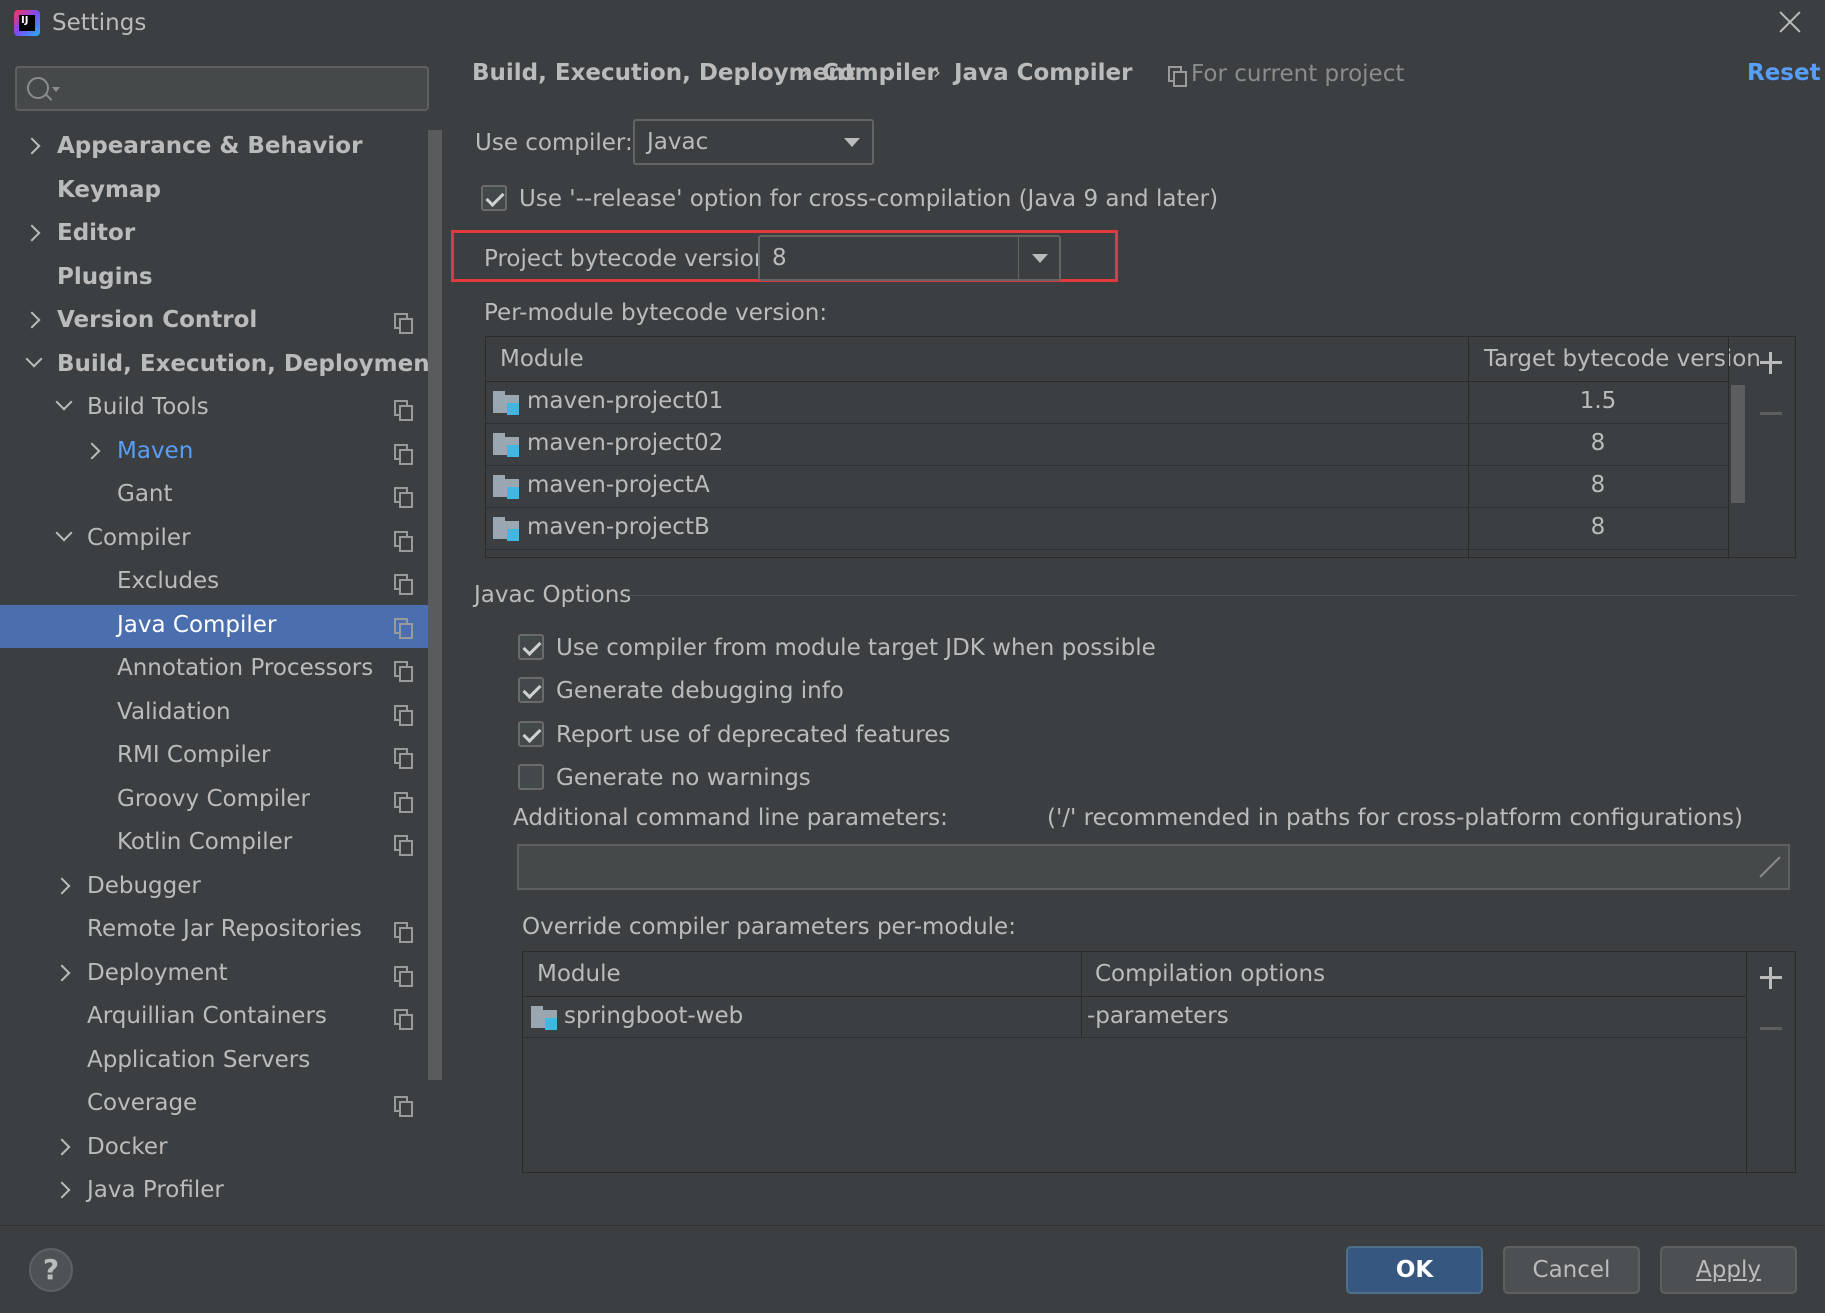 Image resolution: width=1825 pixels, height=1313 pixels. What do you see at coordinates (213, 408) in the screenshot?
I see `tree-item-build-tools: Build Tools` at bounding box center [213, 408].